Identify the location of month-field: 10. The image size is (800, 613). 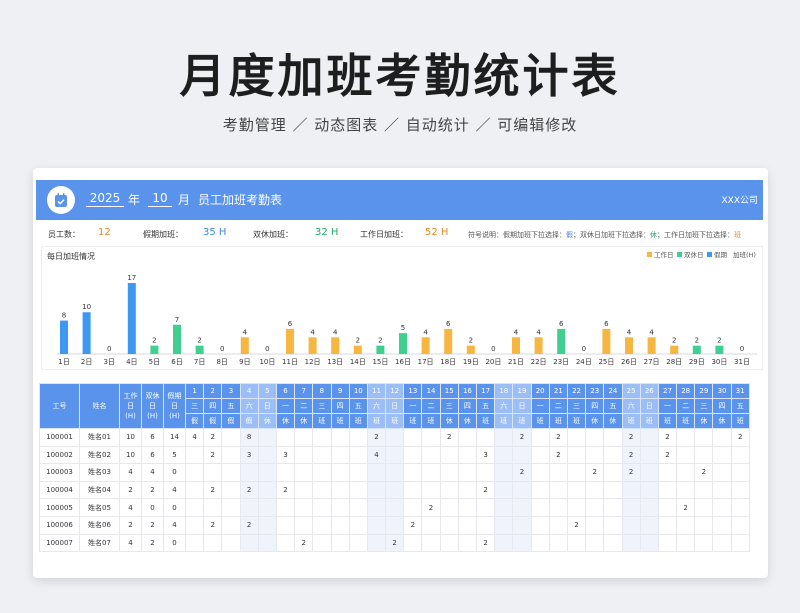
(160, 199).